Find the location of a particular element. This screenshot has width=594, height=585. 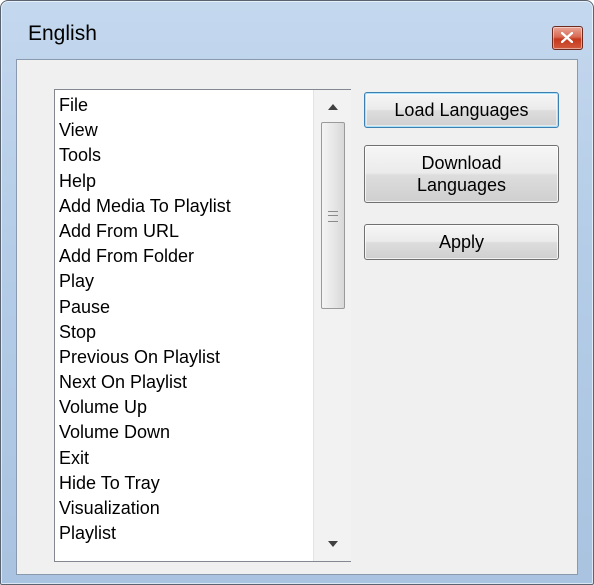

list-item: File is located at coordinates (186, 105).